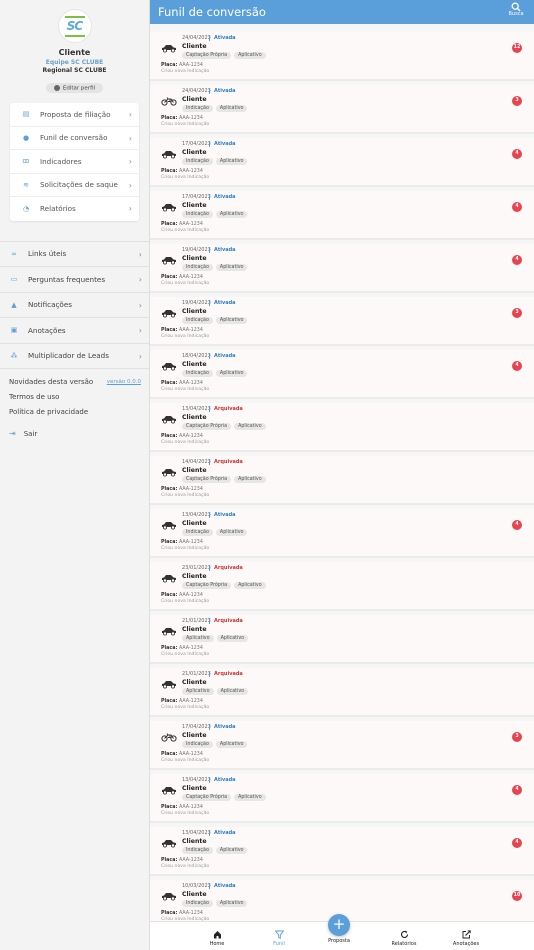  What do you see at coordinates (185, 813) in the screenshot?
I see `lead-subtitle: Criou nova Indicação` at bounding box center [185, 813].